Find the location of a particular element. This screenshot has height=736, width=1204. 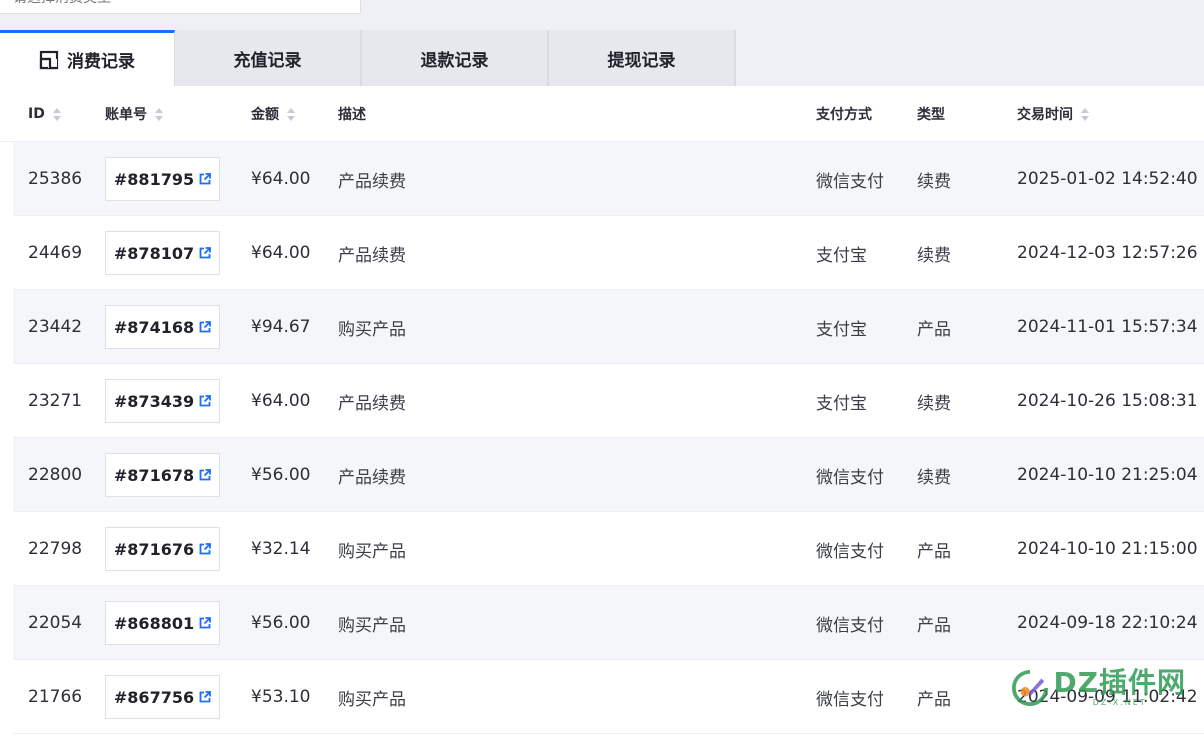

cell-bill: #881795 is located at coordinates (162, 179).